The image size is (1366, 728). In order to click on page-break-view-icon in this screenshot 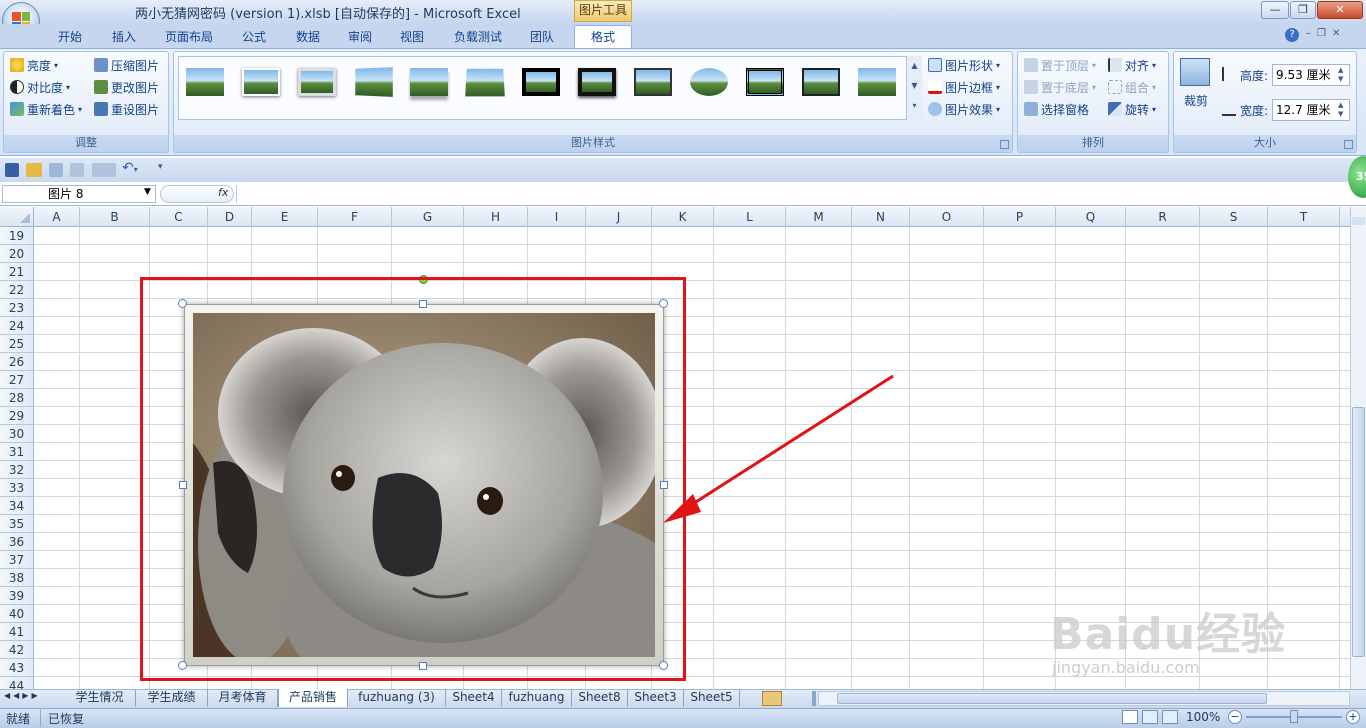, I will do `click(1170, 717)`.